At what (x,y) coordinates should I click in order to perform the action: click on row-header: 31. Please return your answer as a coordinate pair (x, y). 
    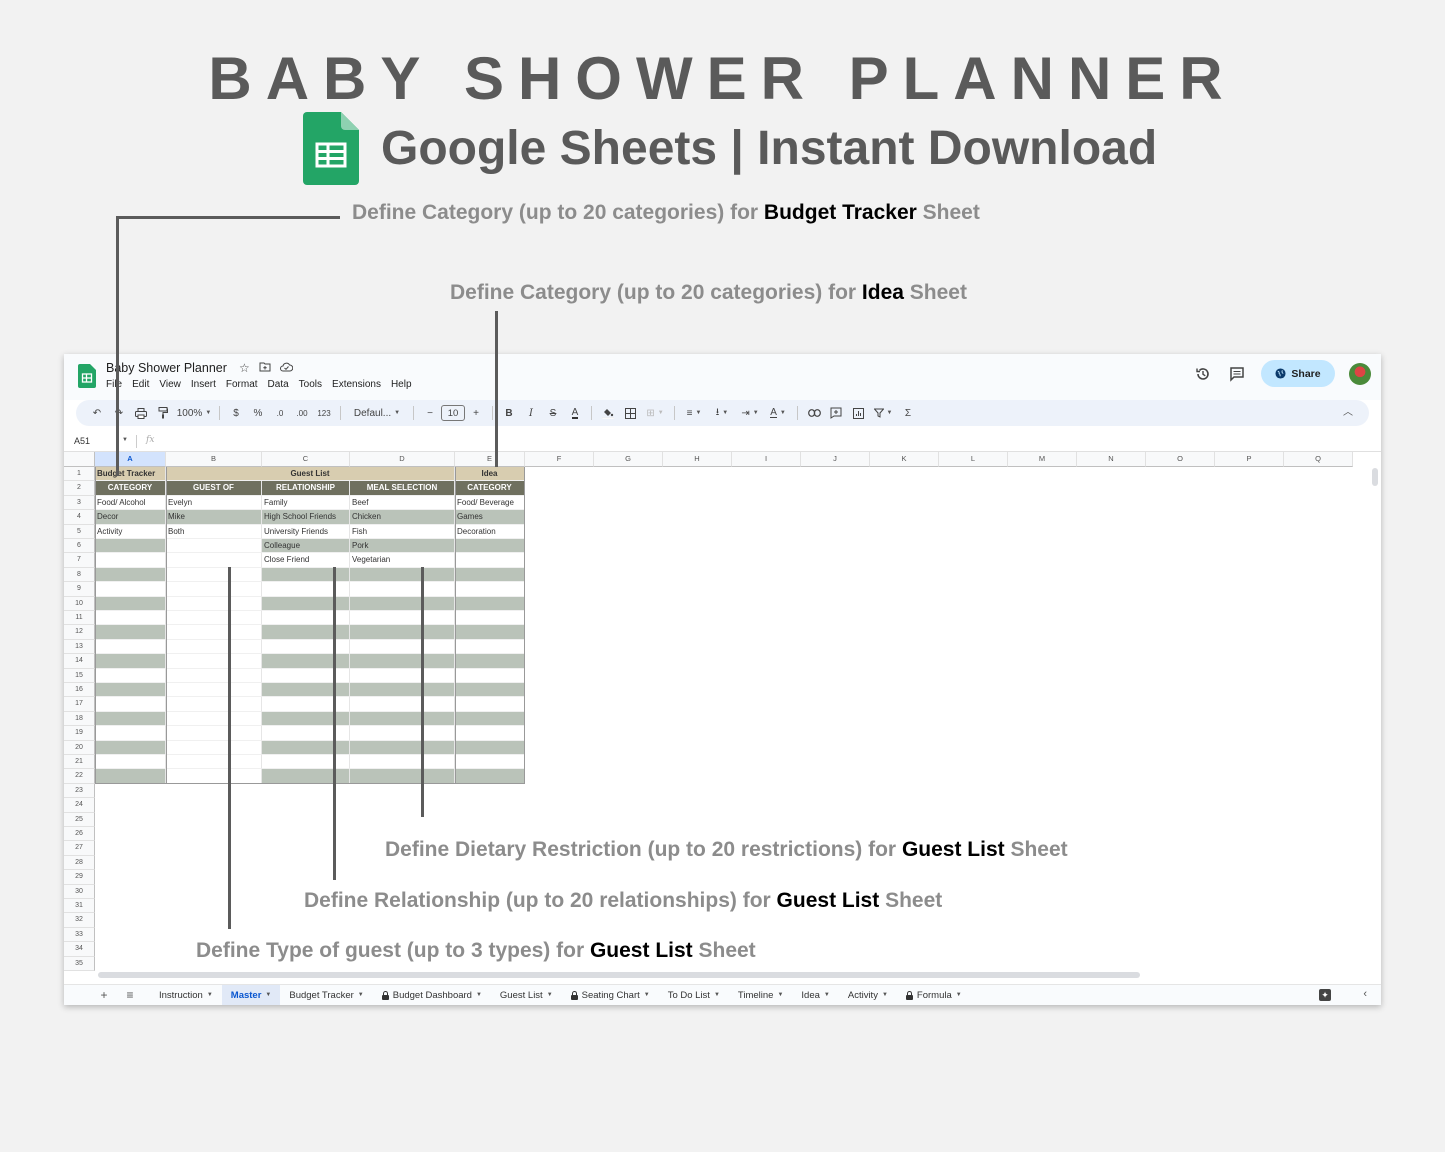
    Looking at the image, I should click on (79, 906).